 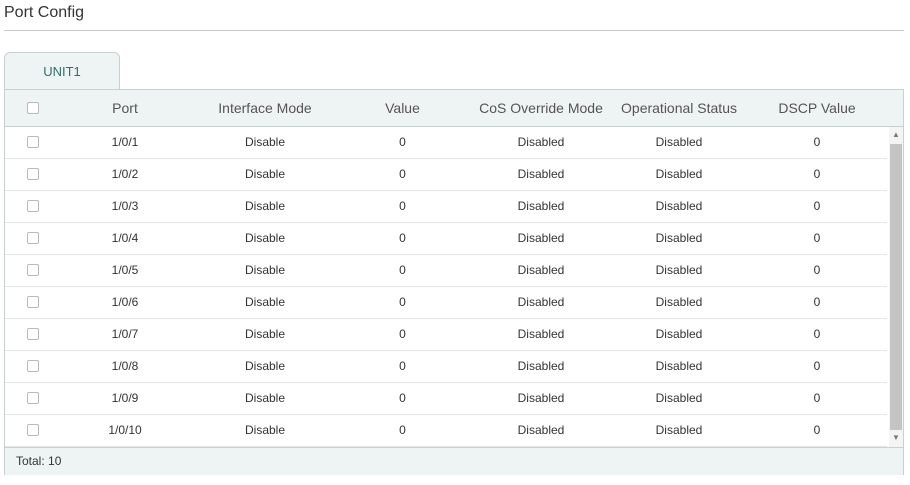 I want to click on scrollbar-thumb, so click(x=896, y=287).